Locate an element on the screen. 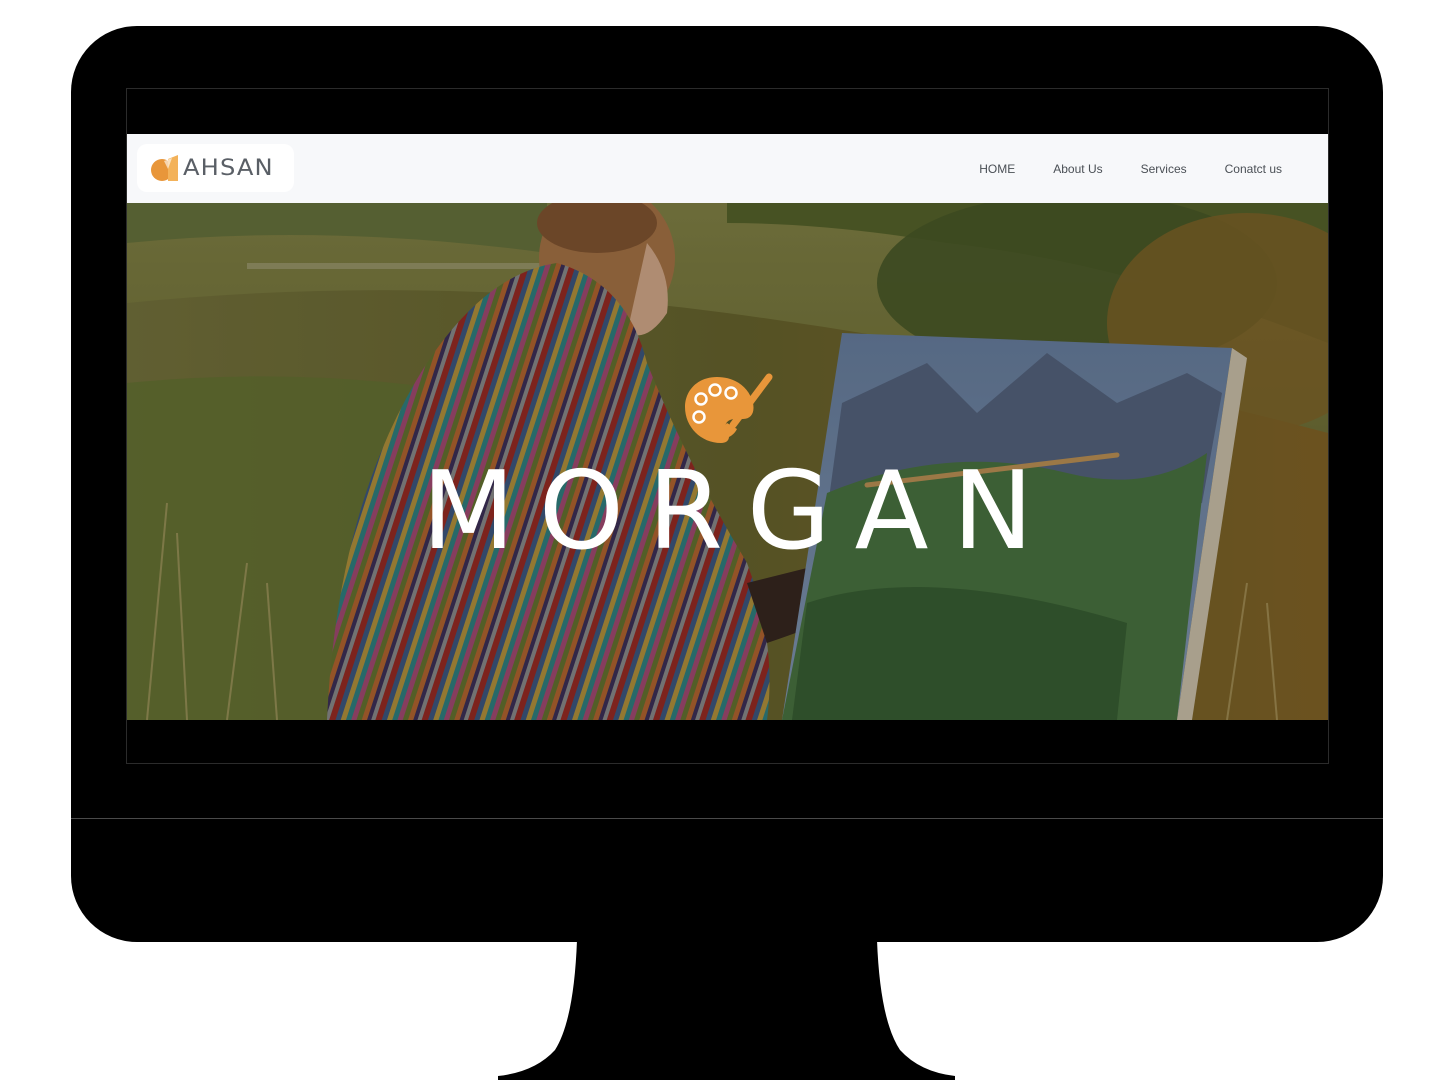  brand-logo: AHSAN is located at coordinates (215, 168).